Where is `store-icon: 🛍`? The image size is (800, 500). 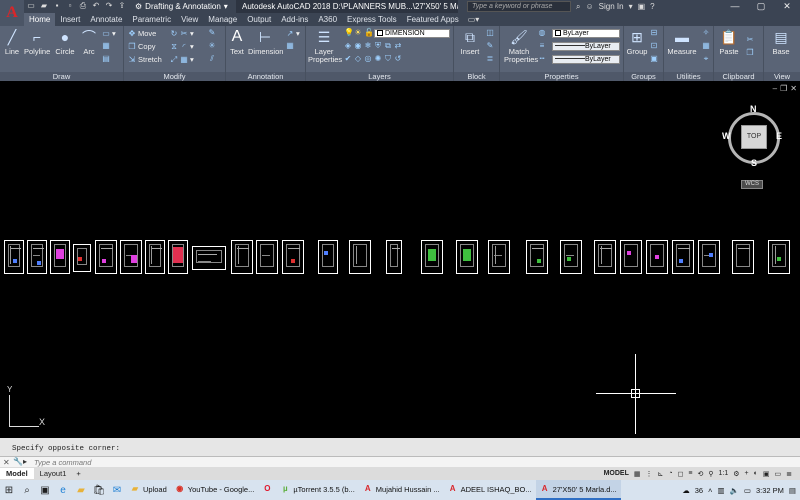 store-icon: 🛍 is located at coordinates (99, 490).